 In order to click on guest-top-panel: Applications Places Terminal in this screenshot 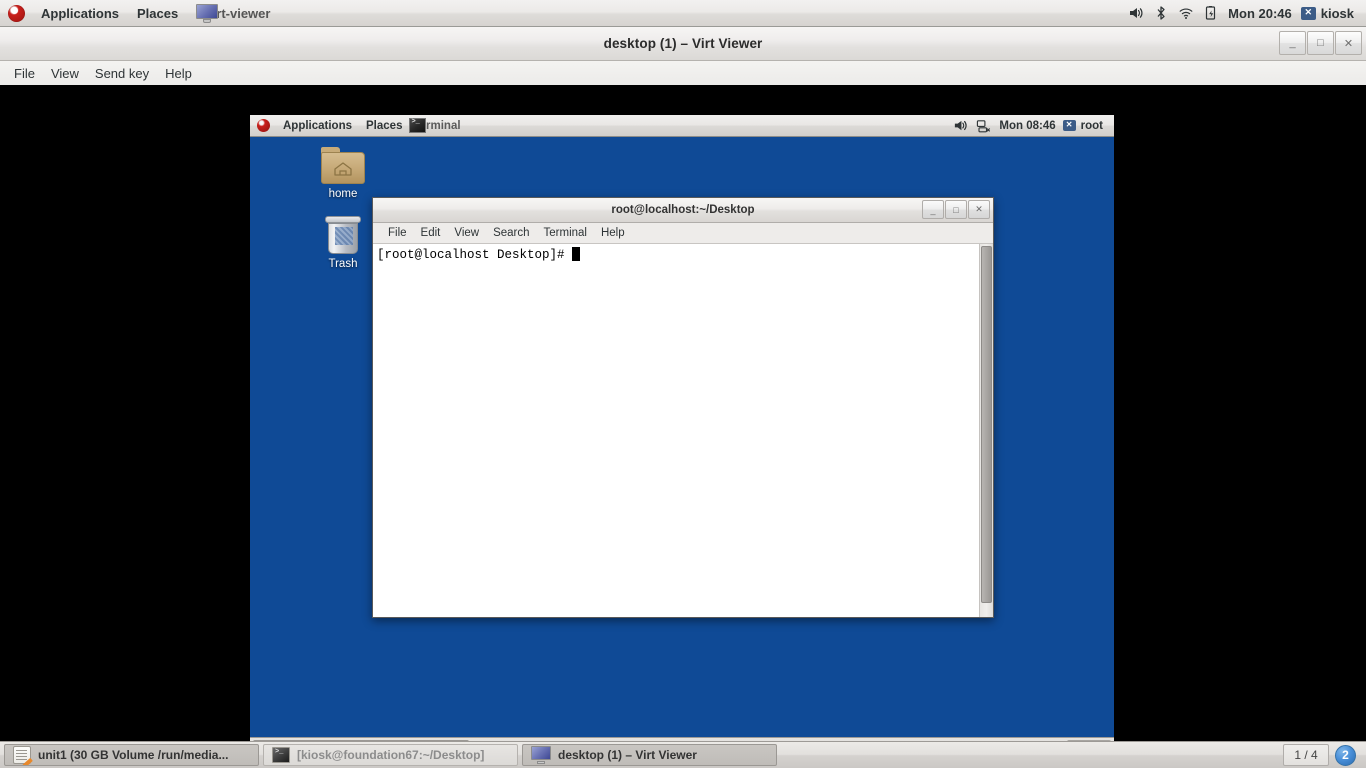, I will do `click(682, 126)`.